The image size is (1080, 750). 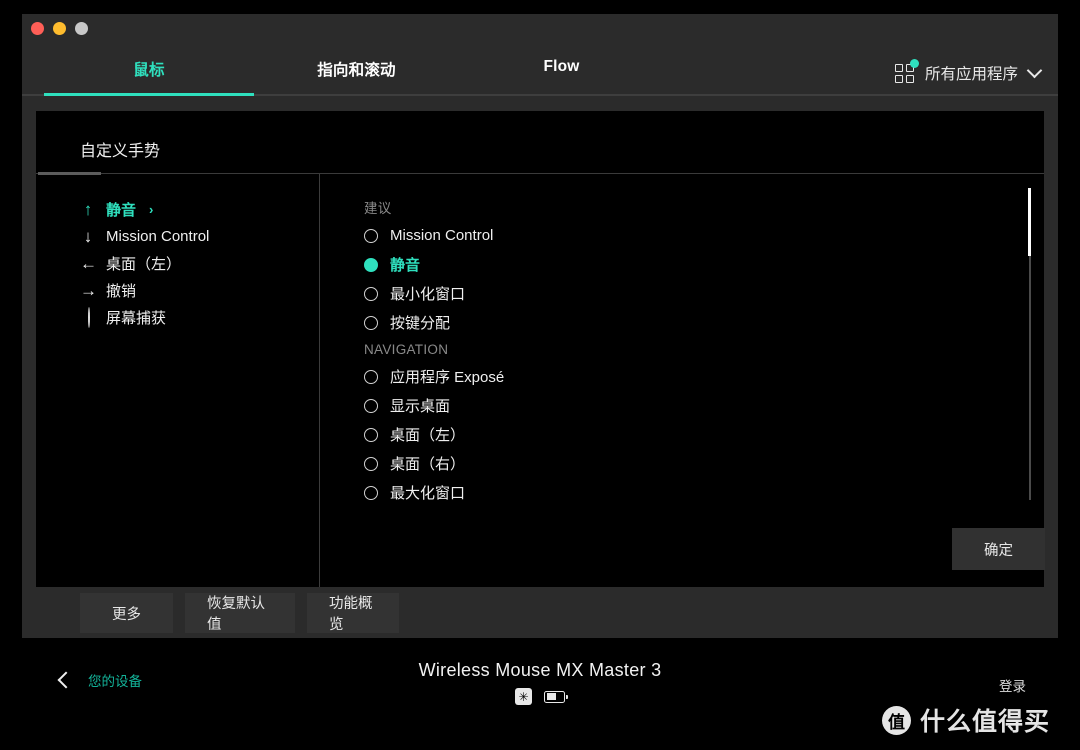 I want to click on chevron-down-icon, so click(x=1034, y=70).